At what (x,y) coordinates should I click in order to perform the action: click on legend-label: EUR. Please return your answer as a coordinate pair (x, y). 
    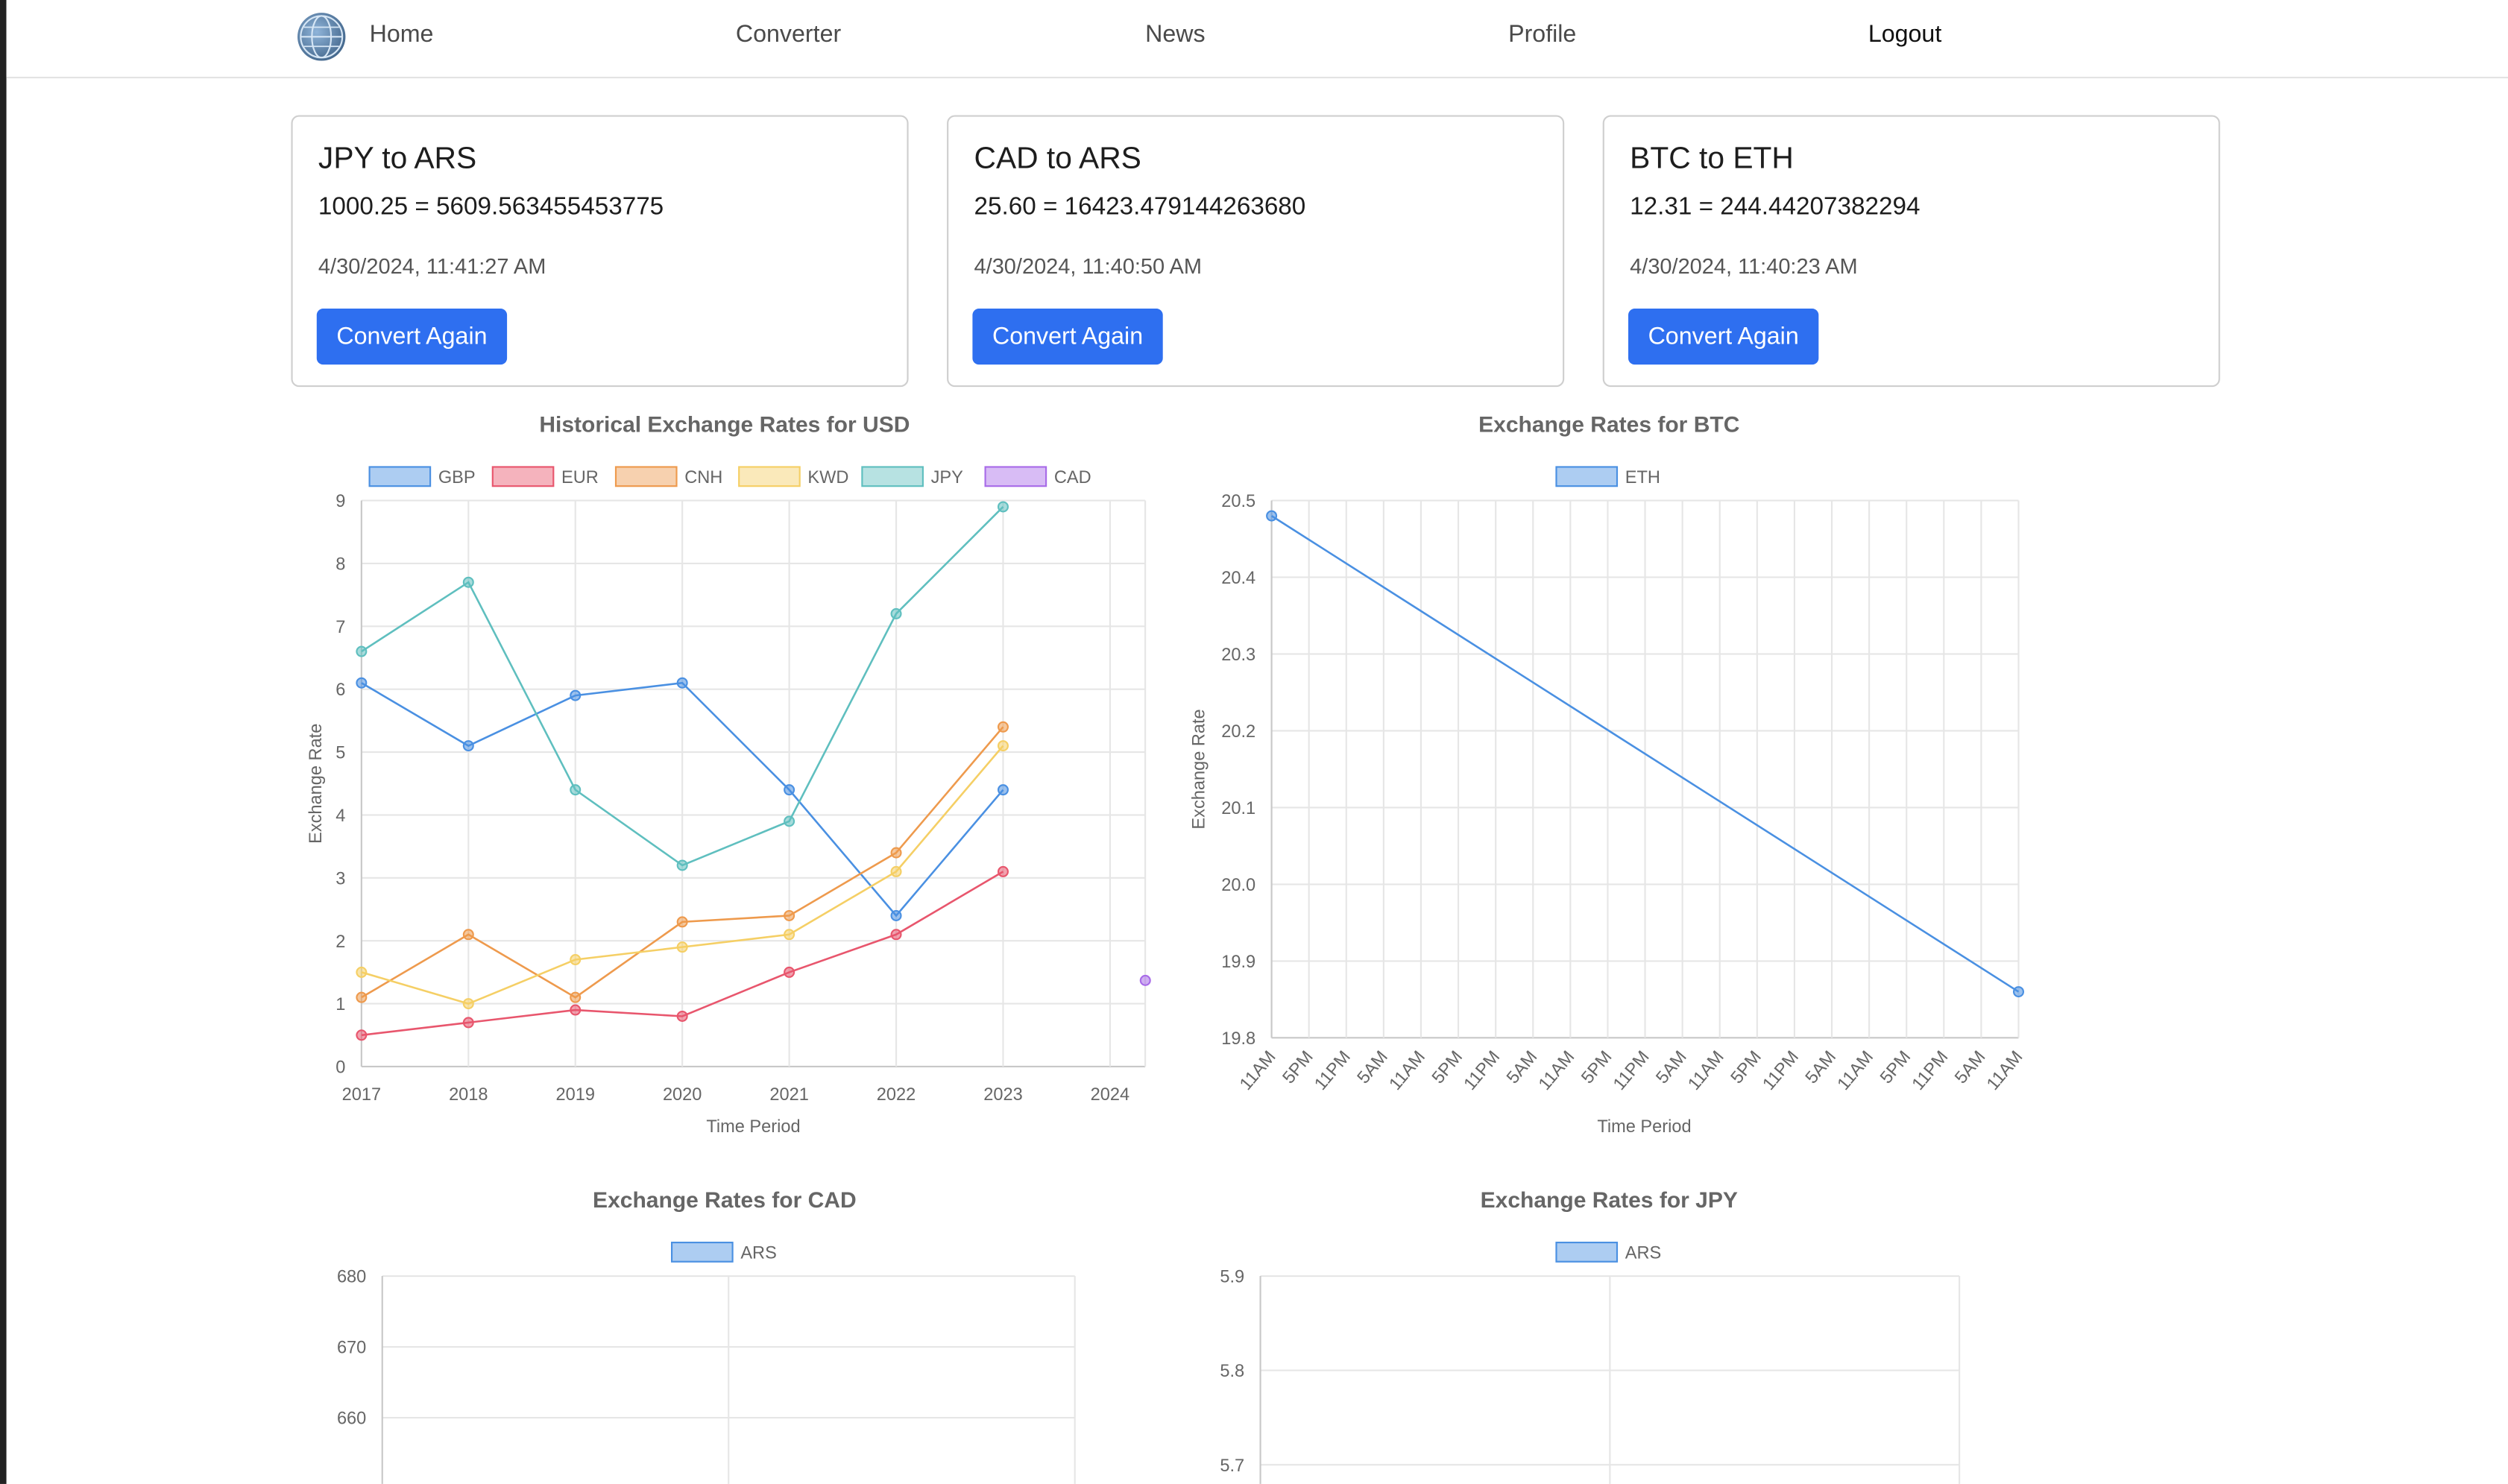
    Looking at the image, I should click on (580, 477).